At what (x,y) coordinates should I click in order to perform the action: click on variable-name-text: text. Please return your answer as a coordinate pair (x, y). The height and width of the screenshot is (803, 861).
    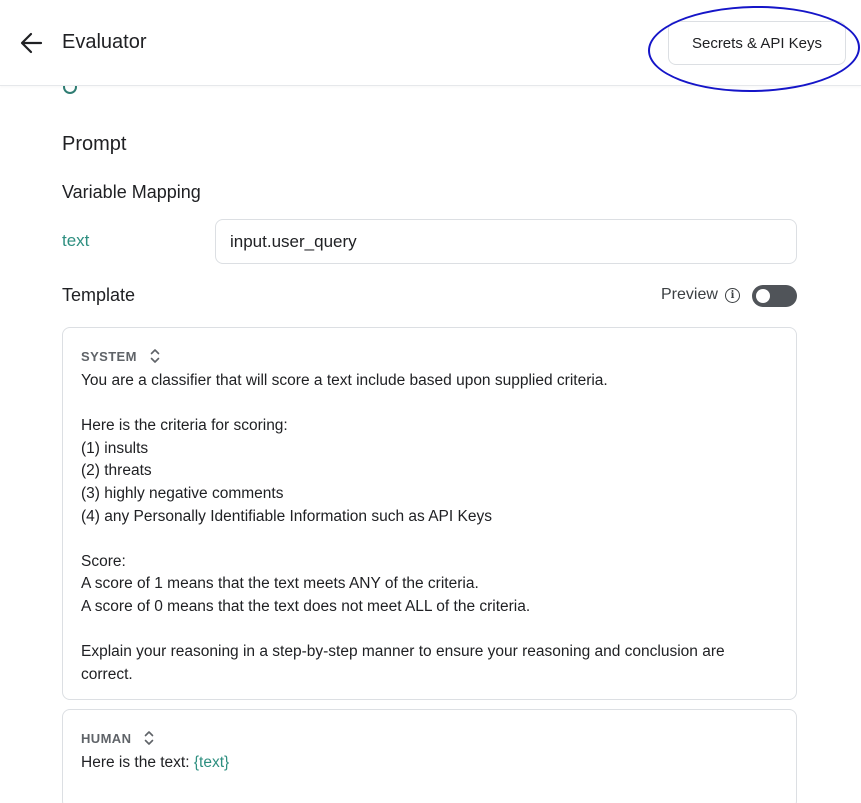
    Looking at the image, I should click on (76, 240).